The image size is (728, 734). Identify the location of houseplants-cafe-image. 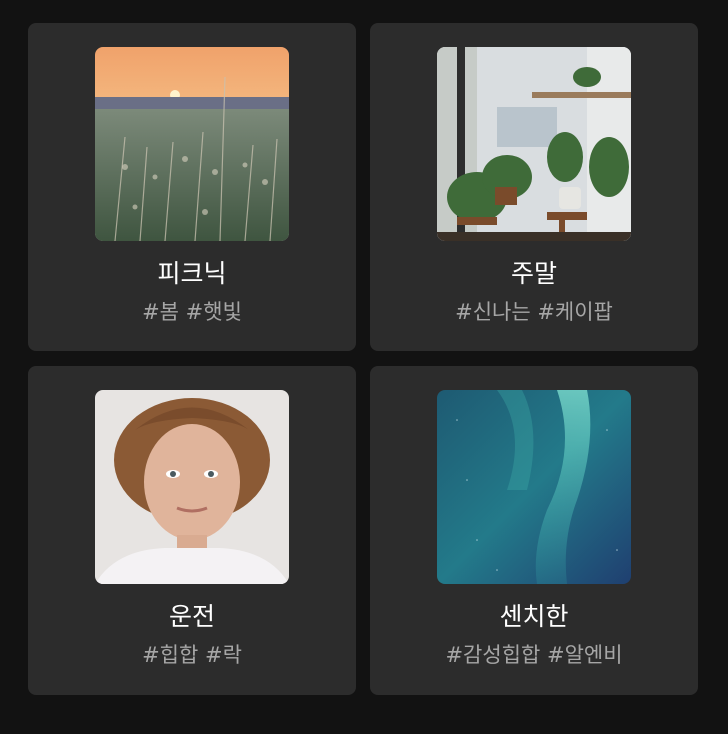
(534, 144).